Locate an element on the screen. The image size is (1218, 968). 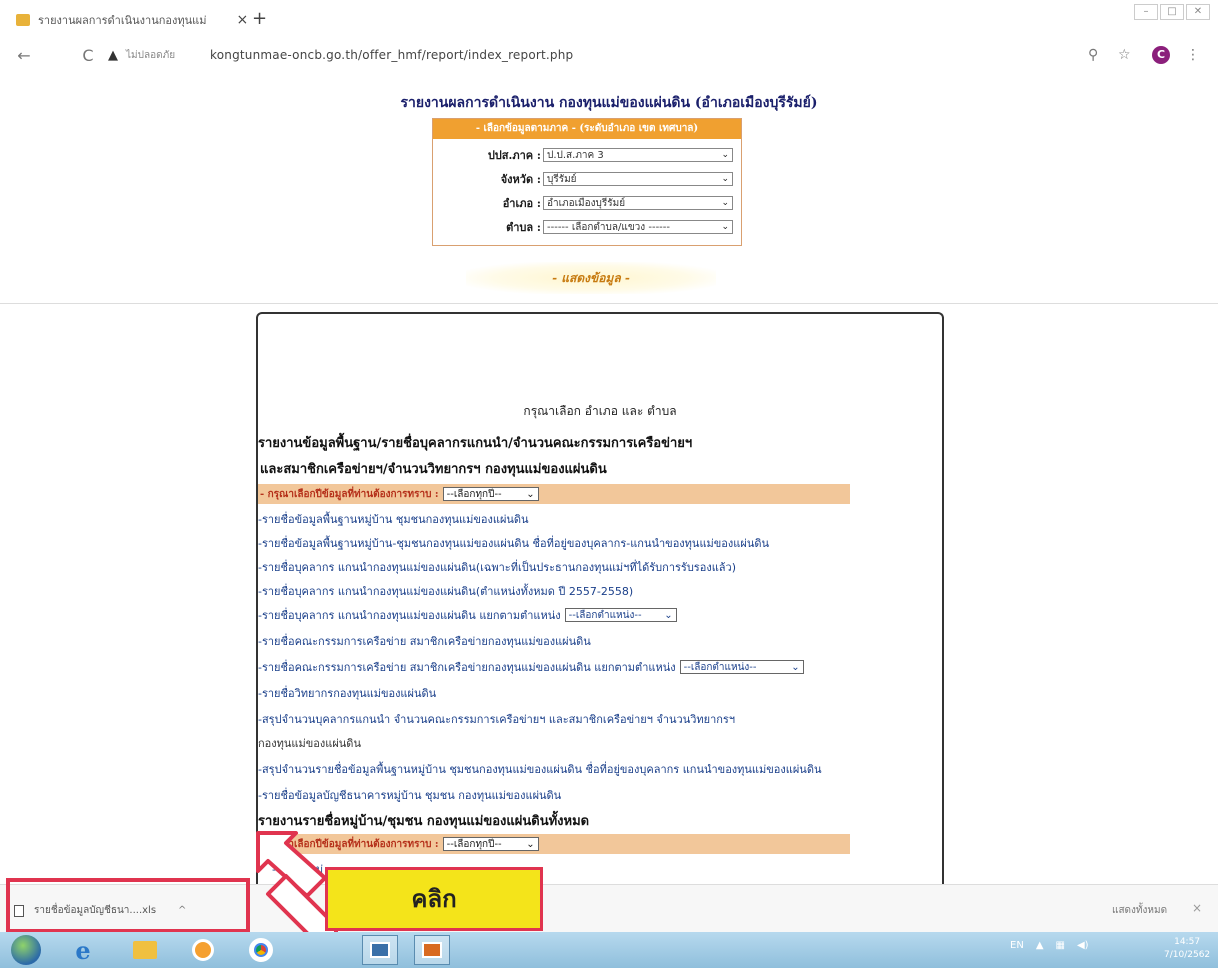
windows-logo-icon is located at coordinates (26, 950).